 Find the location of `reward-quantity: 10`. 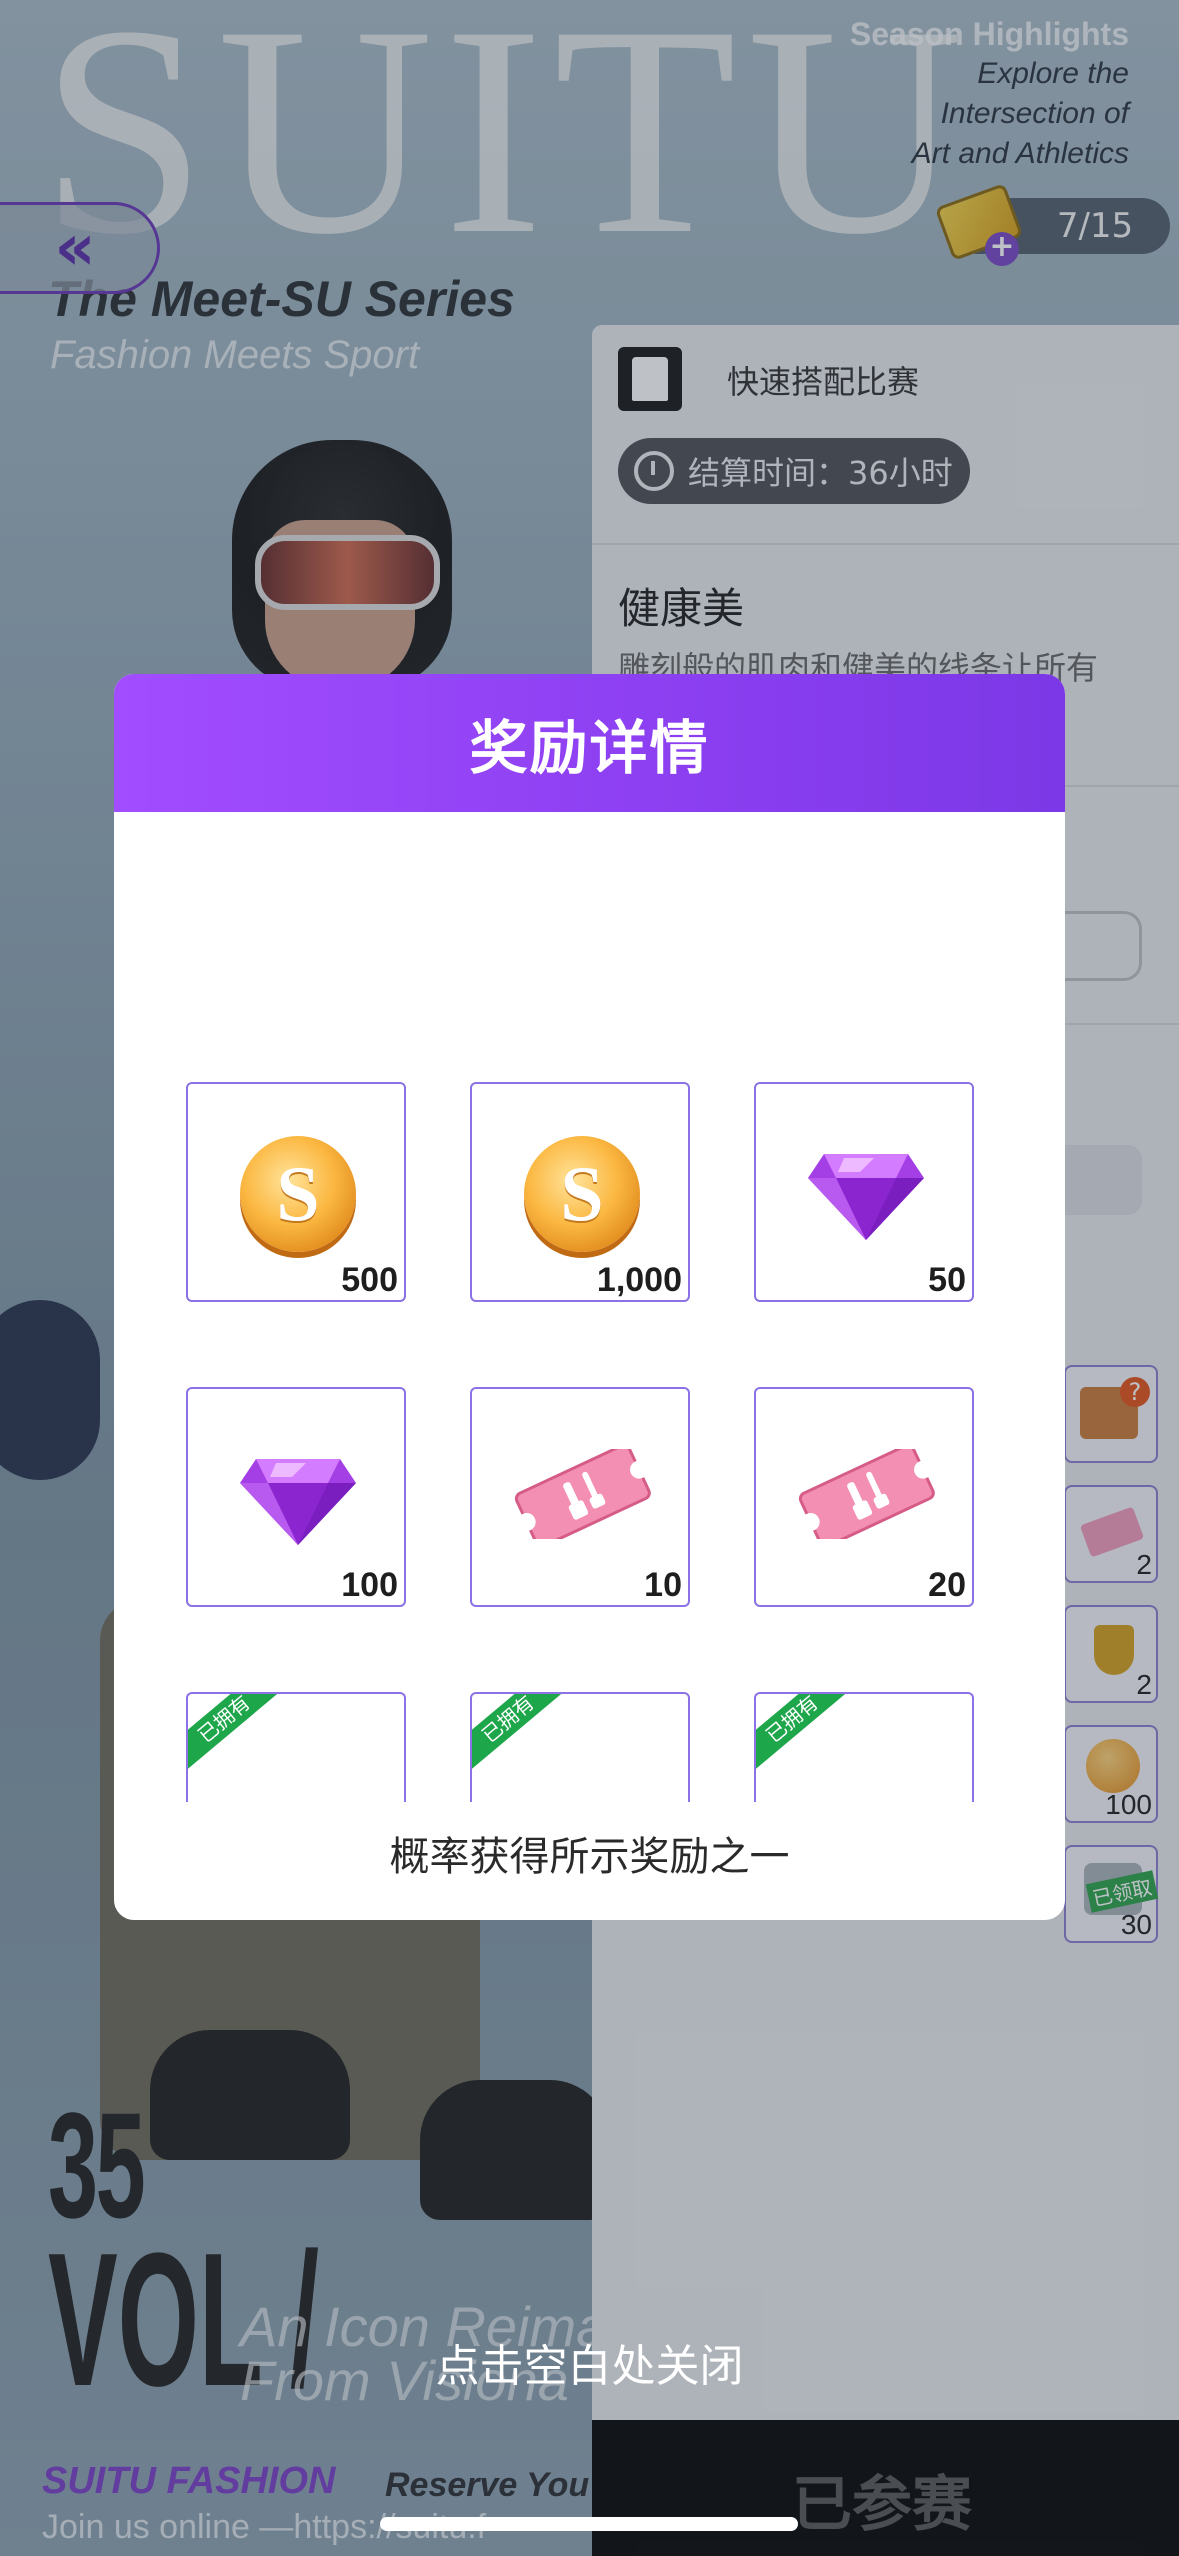

reward-quantity: 10 is located at coordinates (663, 1585).